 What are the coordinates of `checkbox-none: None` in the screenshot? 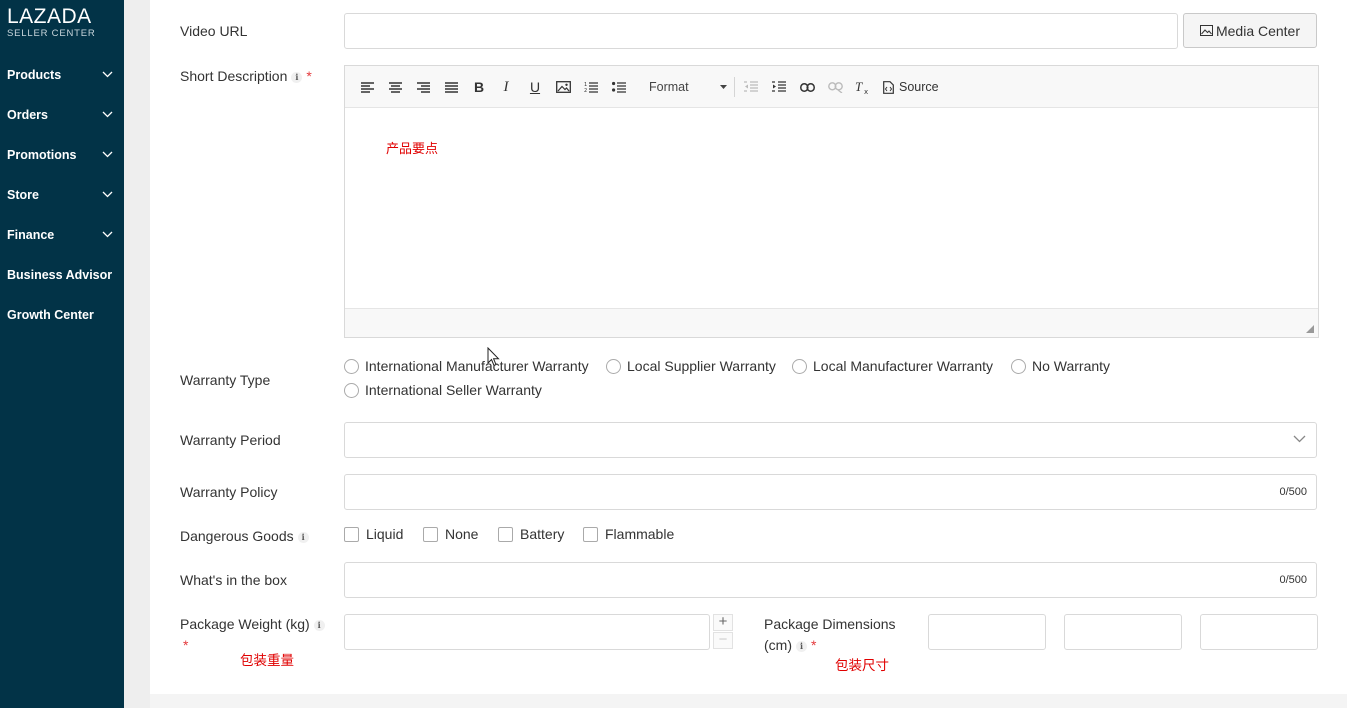 It's located at (450, 534).